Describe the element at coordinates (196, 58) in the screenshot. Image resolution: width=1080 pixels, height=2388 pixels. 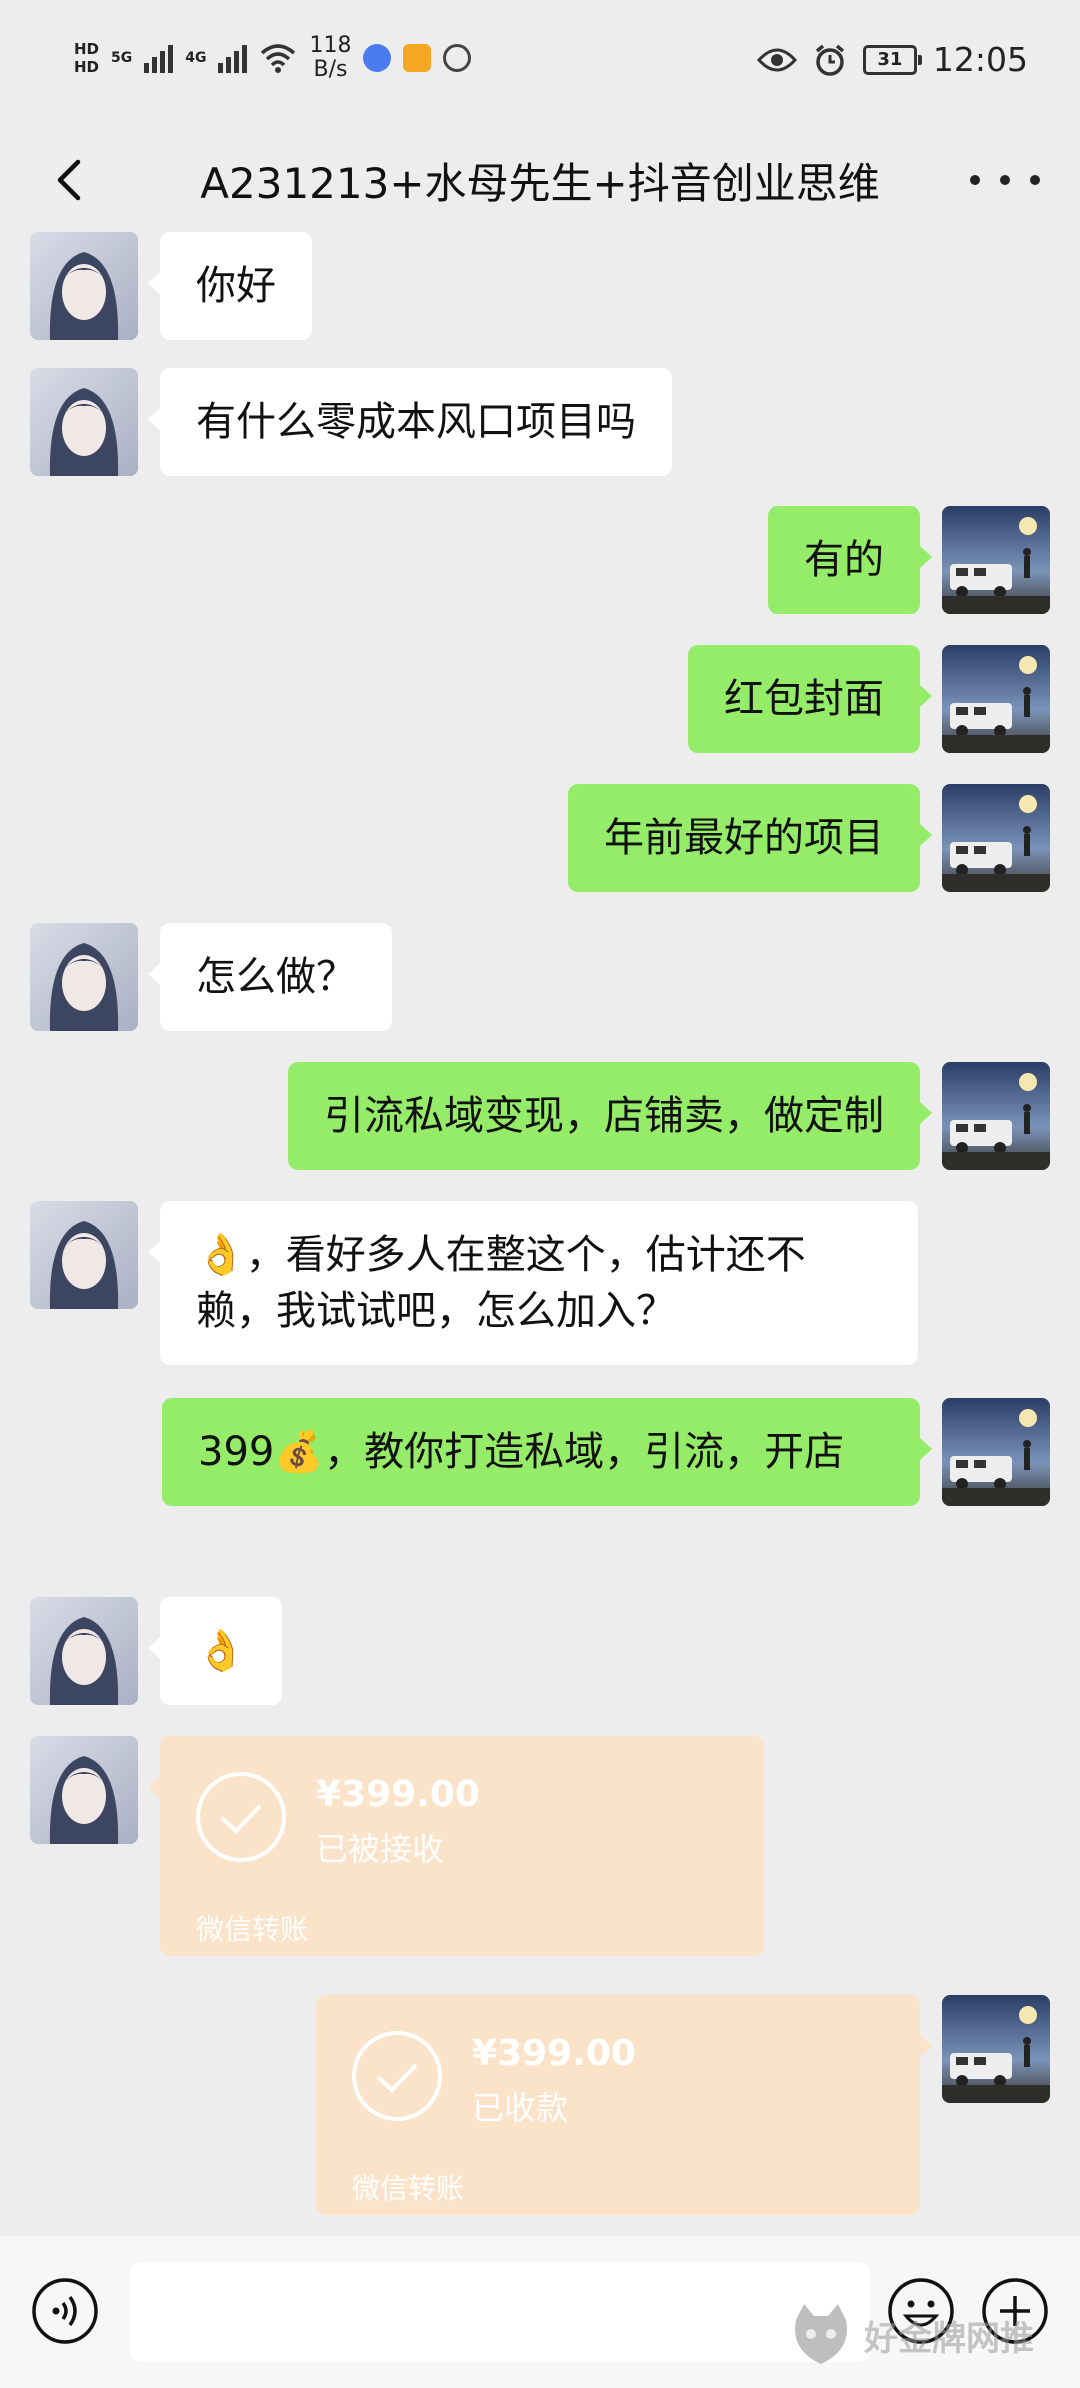
I see `network-4g-label: 4G` at that location.